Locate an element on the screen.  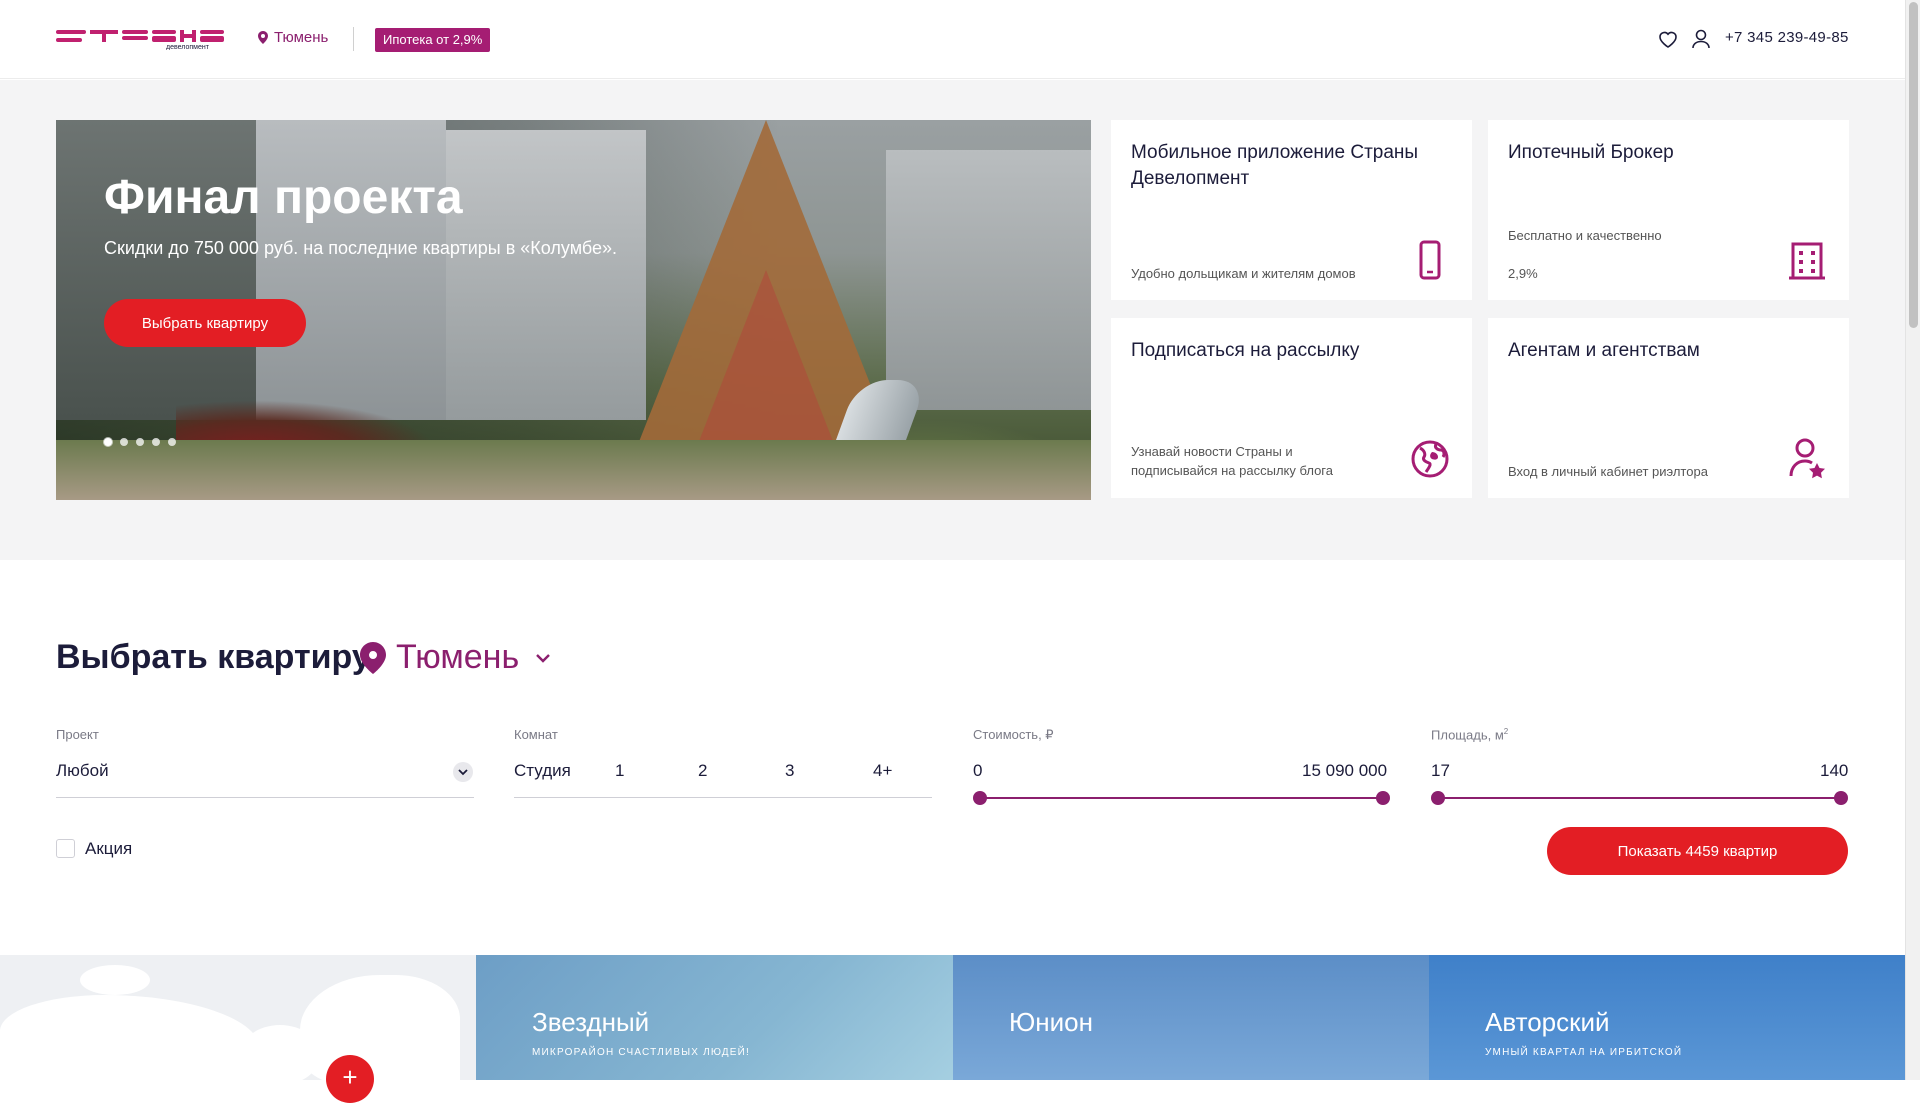
room-option-1: 1 is located at coordinates (619, 771).